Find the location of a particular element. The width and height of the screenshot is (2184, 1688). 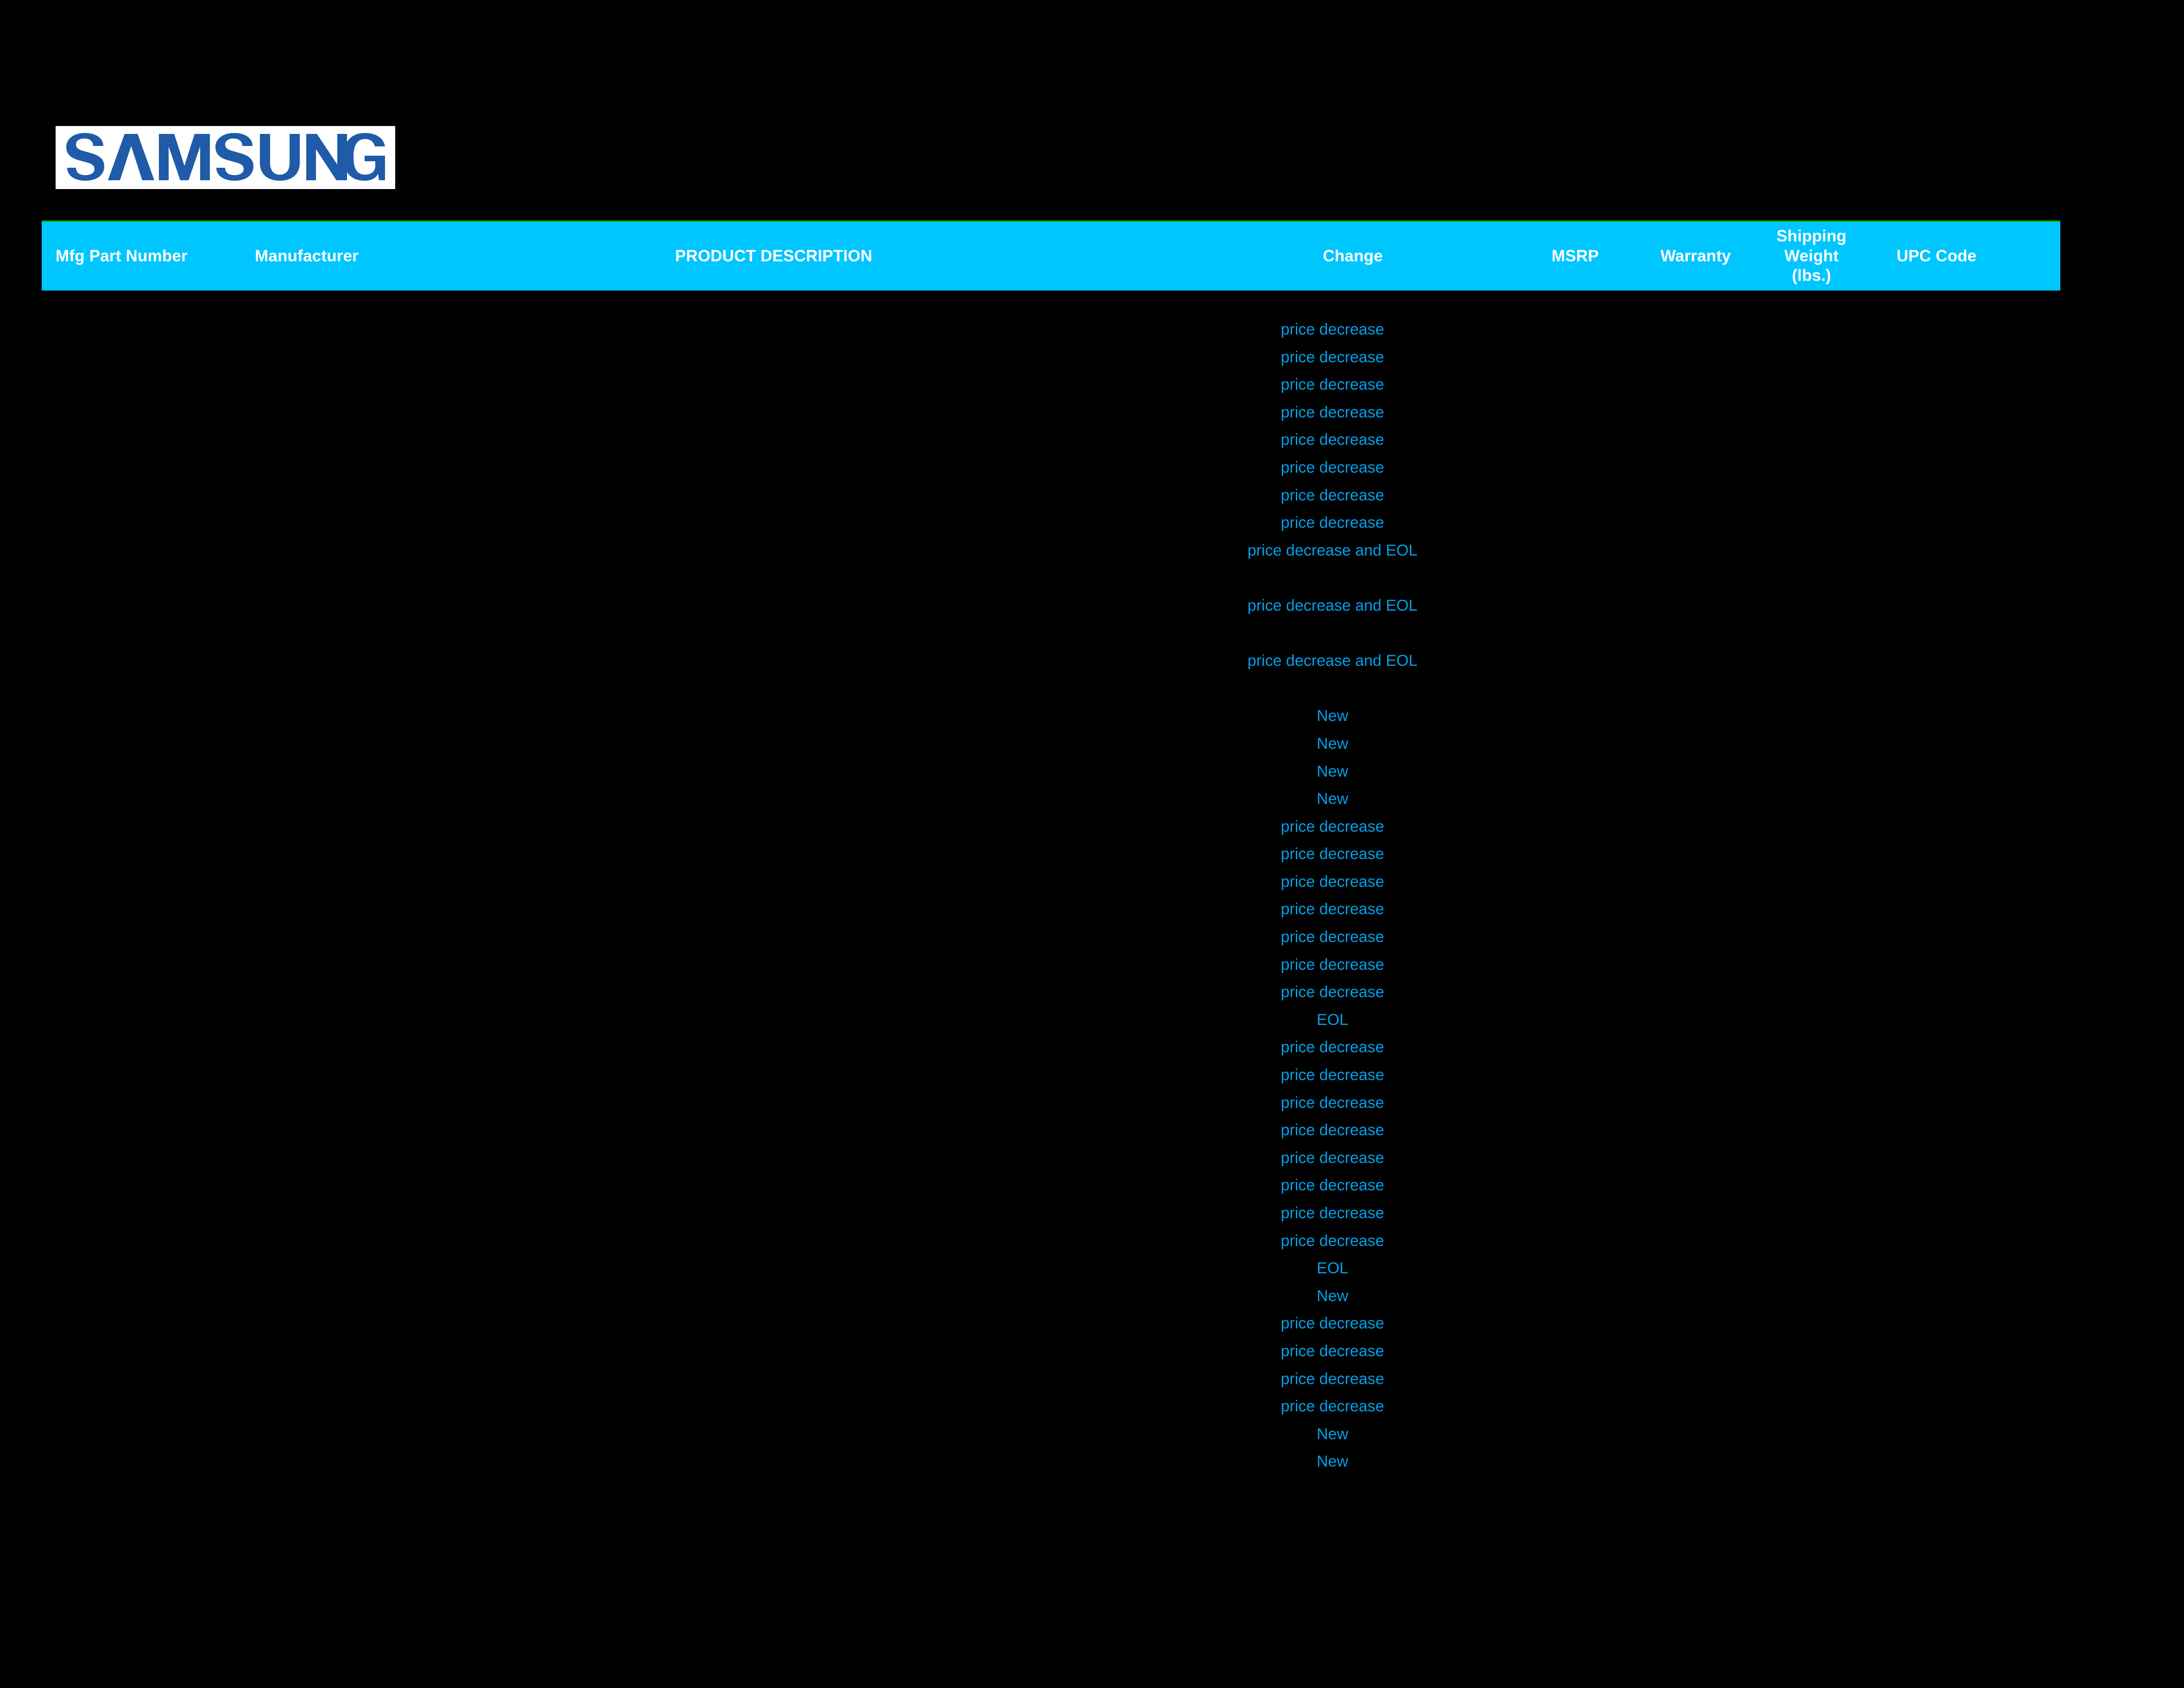

column-header-upc-code: UPC Code is located at coordinates (1936, 256).